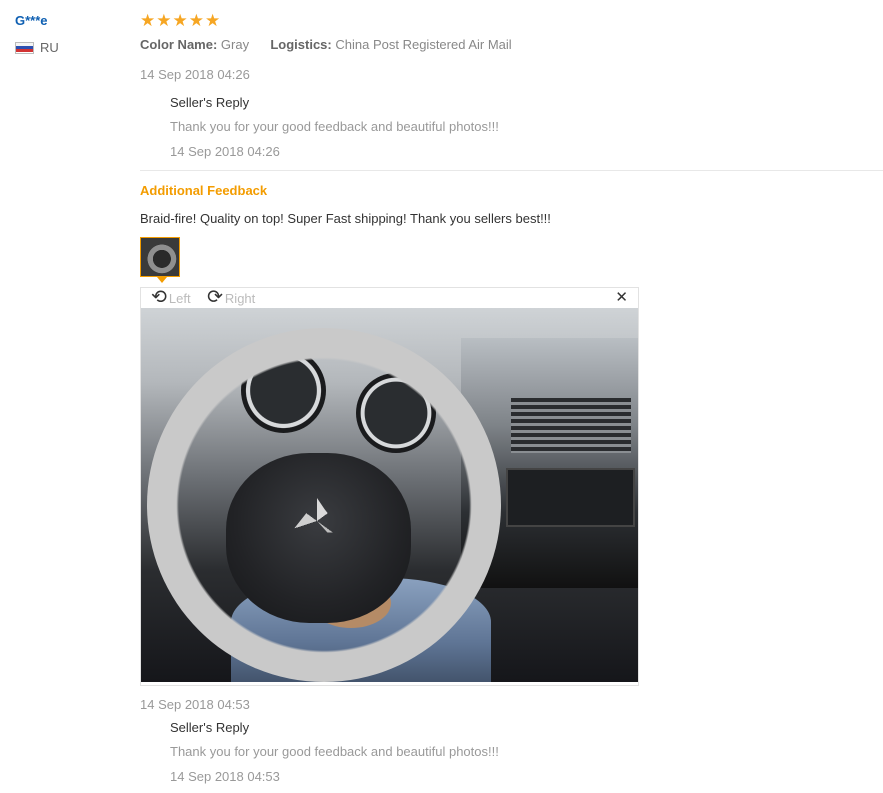 The height and width of the screenshot is (793, 883). Describe the element at coordinates (195, 704) in the screenshot. I see `additional-feedback-date: 14 Sep 2018 04:53` at that location.